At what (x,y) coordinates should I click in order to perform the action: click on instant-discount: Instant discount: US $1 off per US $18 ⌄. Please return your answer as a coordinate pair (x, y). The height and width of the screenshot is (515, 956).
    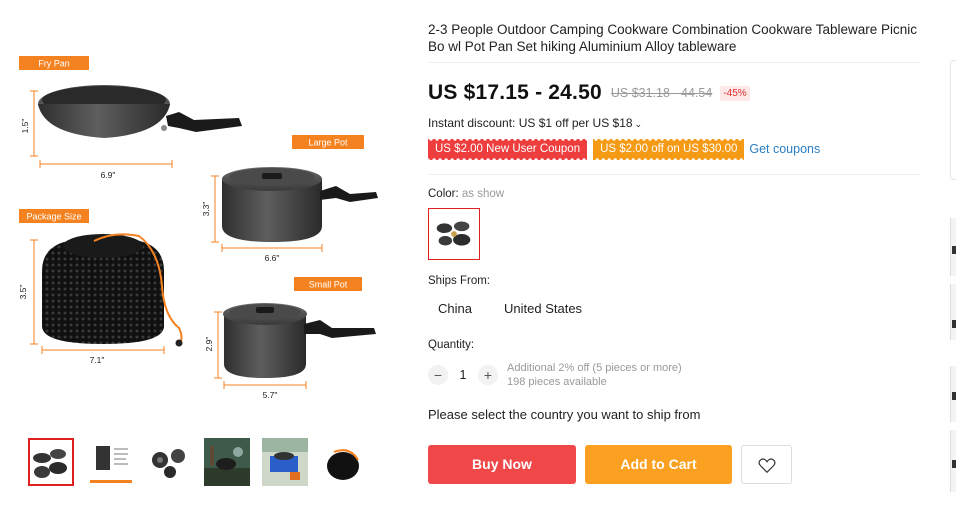
    Looking at the image, I should click on (535, 123).